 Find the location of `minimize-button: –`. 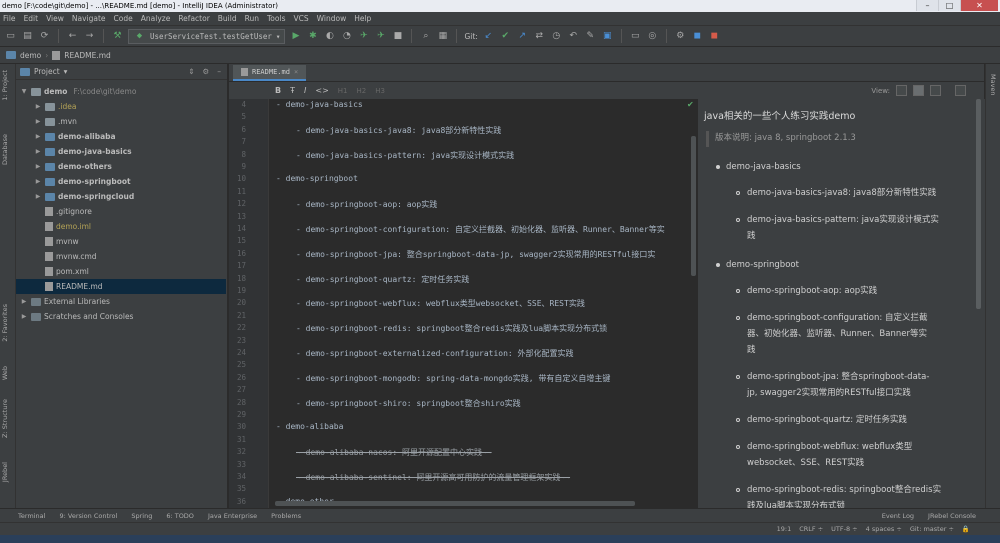

minimize-button: – is located at coordinates (927, 5).